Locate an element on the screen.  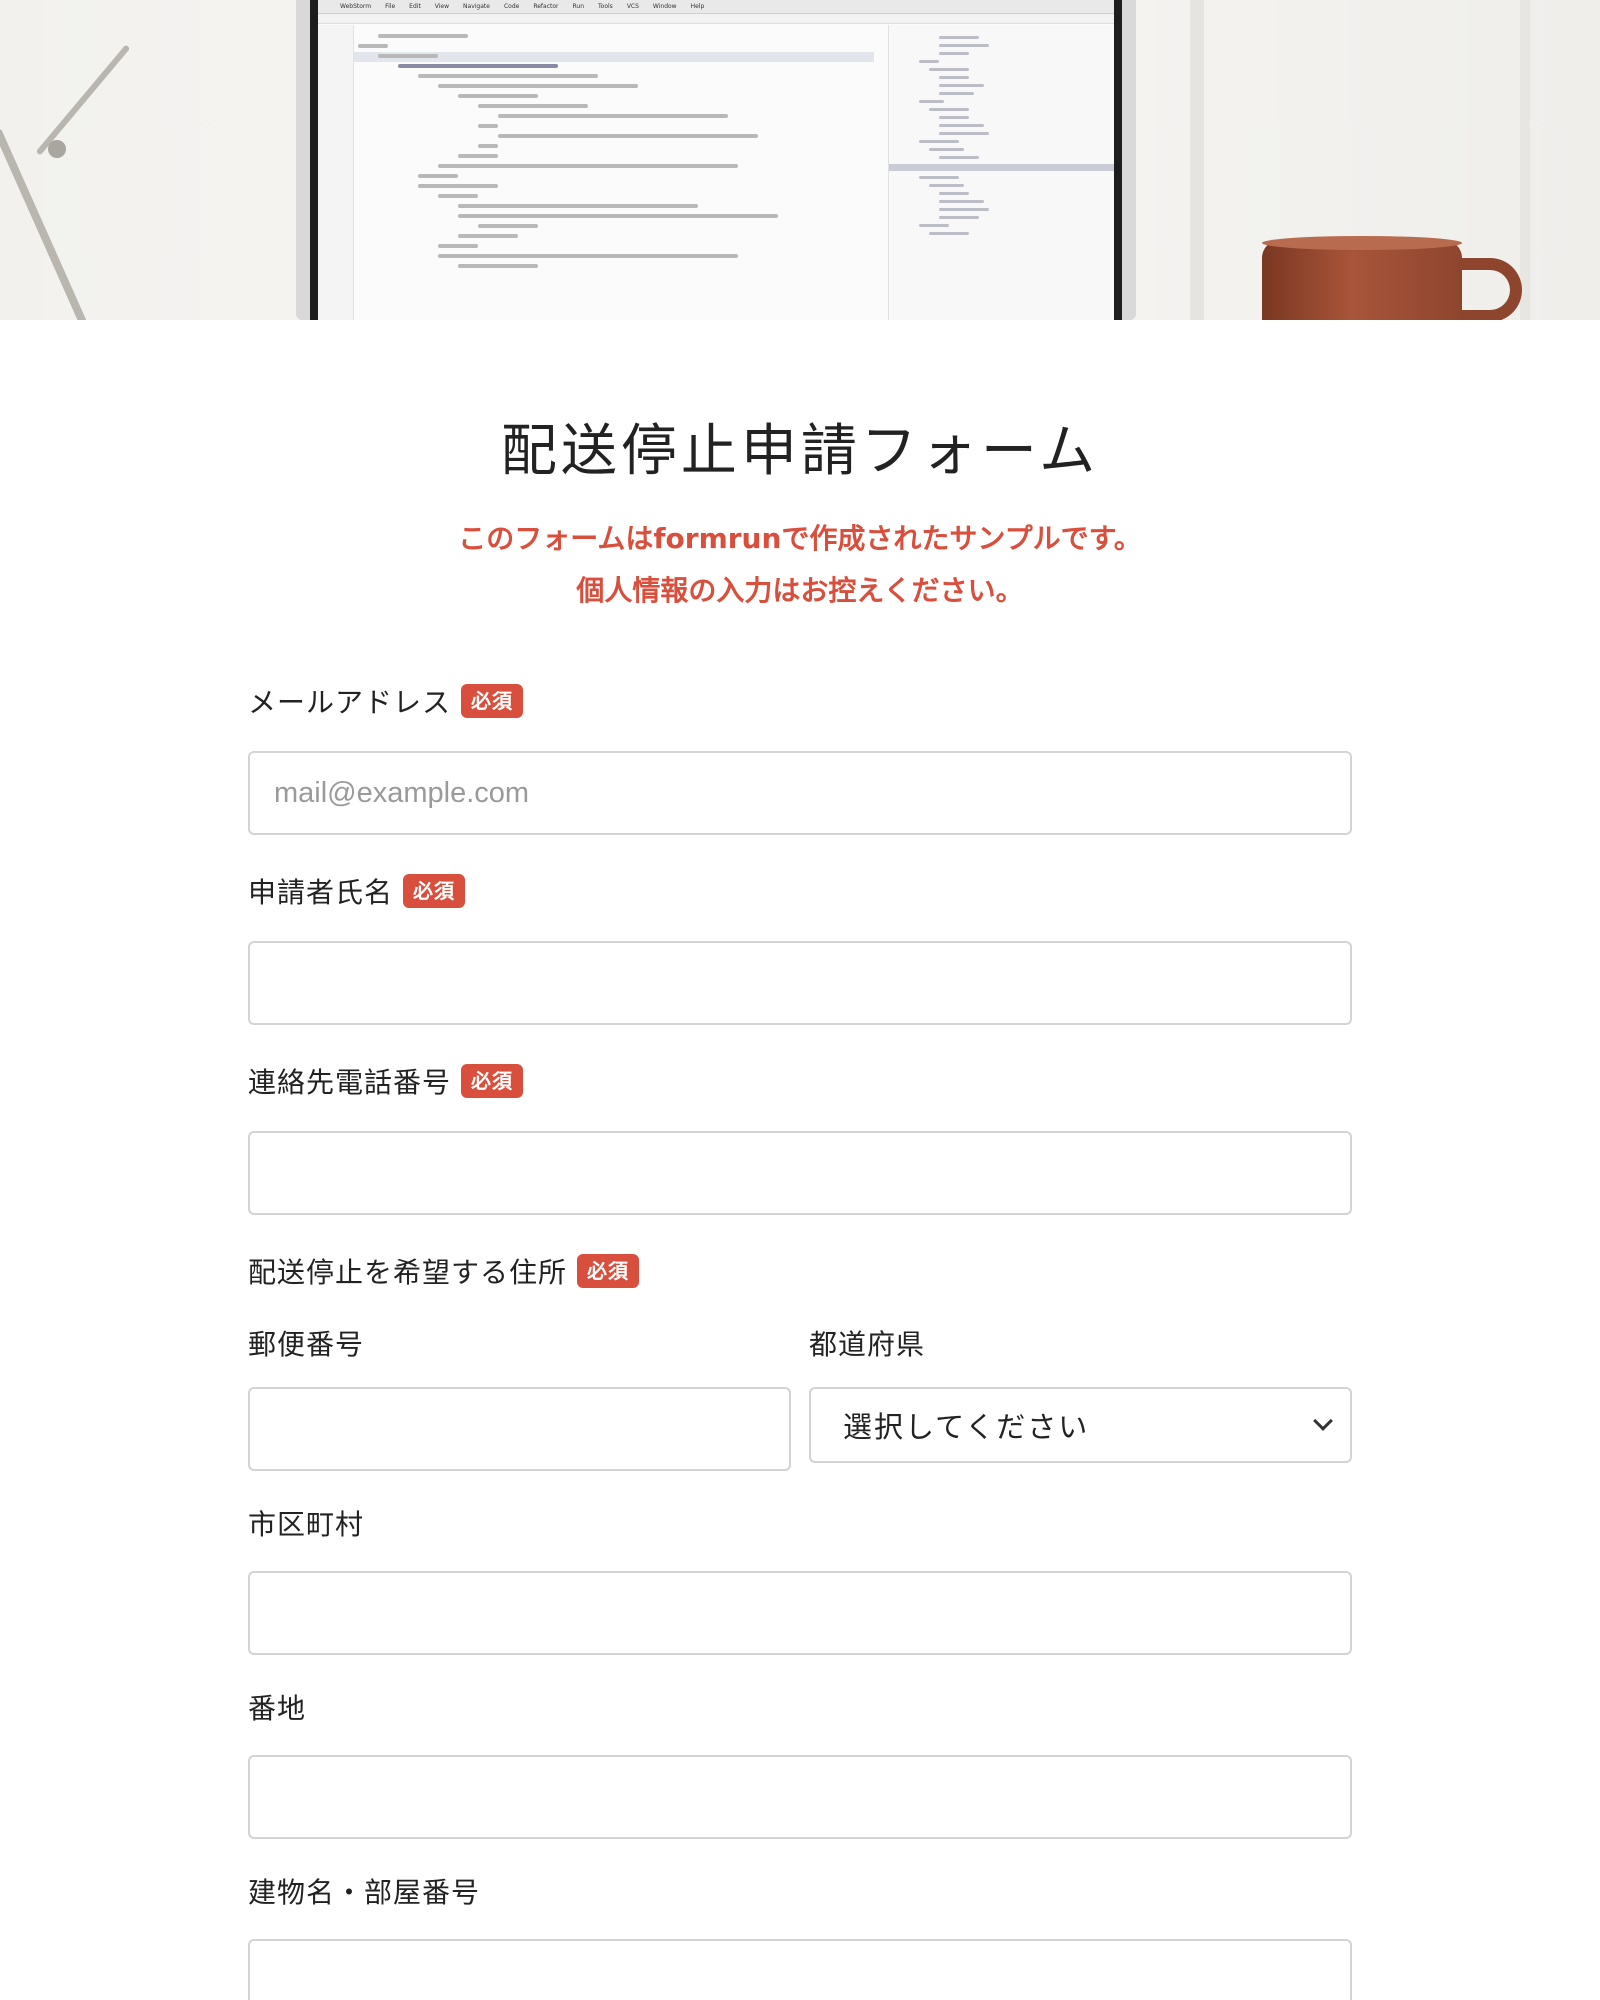
ide-menu-item: Edit is located at coordinates (415, 6).